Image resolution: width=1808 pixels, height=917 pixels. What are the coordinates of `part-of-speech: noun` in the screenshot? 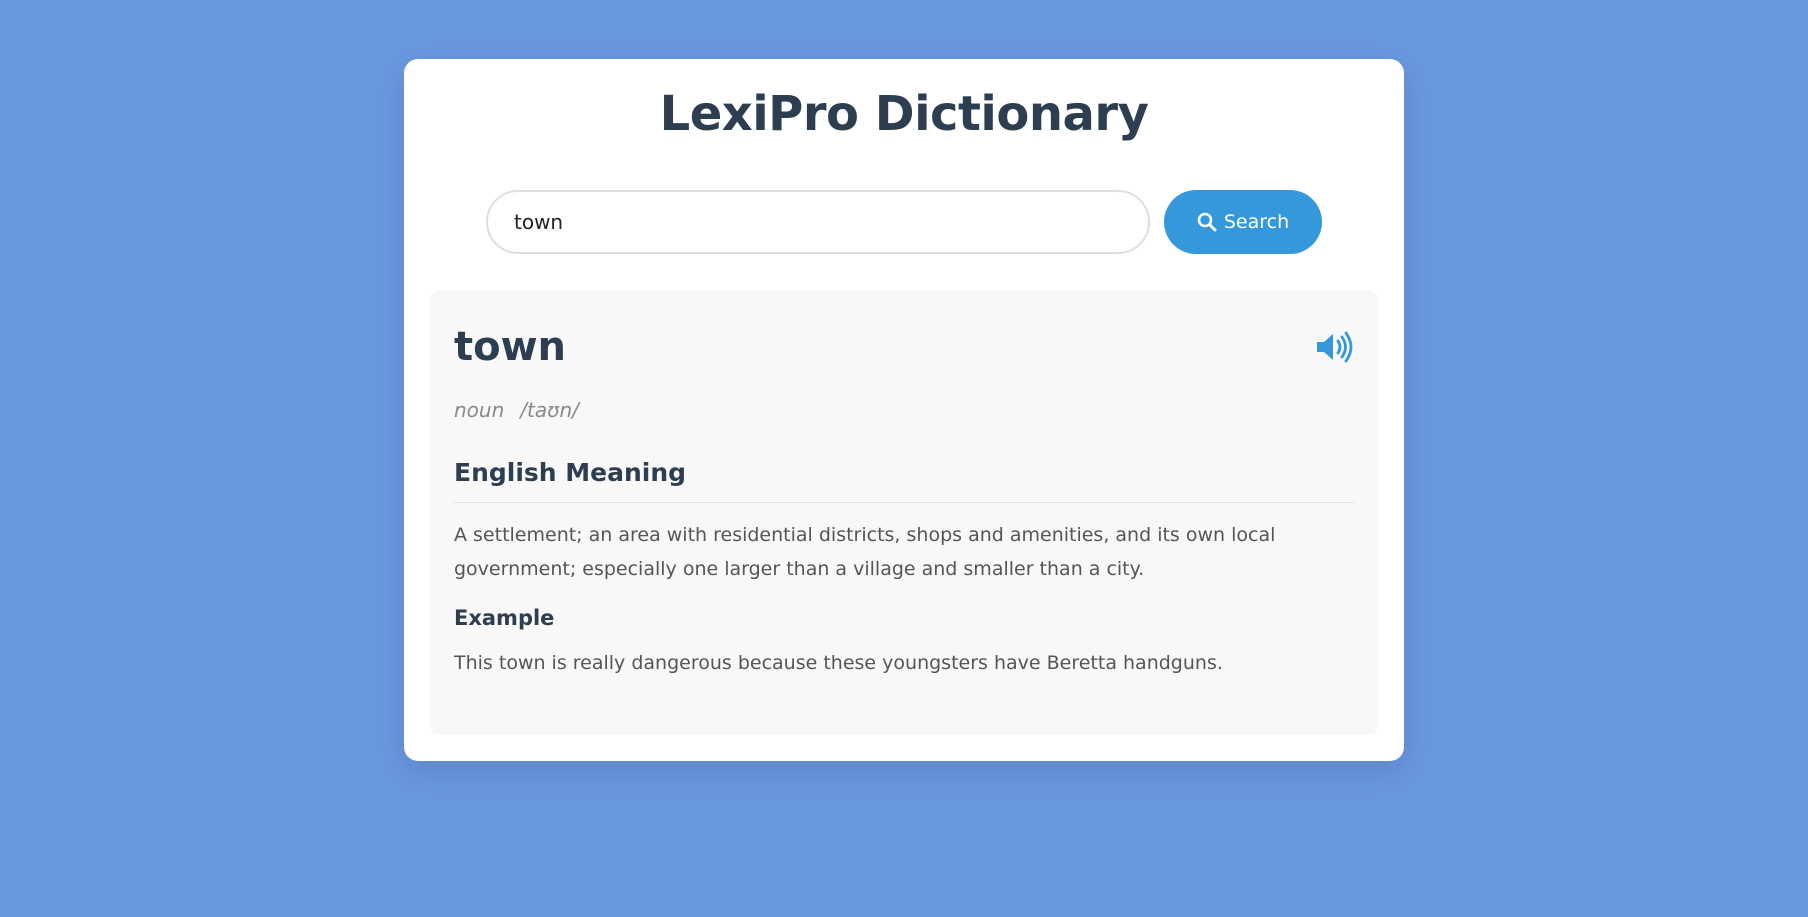 It's located at (479, 410).